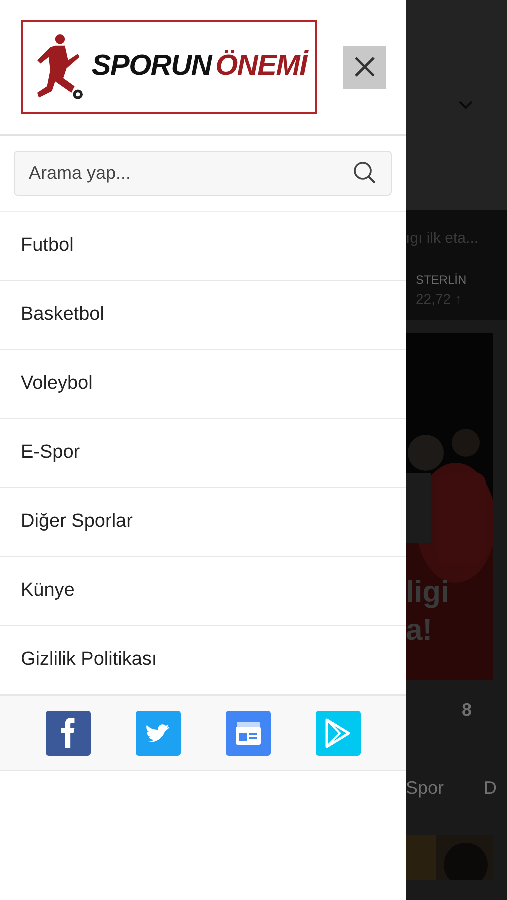  I want to click on play-store-icon, so click(338, 733).